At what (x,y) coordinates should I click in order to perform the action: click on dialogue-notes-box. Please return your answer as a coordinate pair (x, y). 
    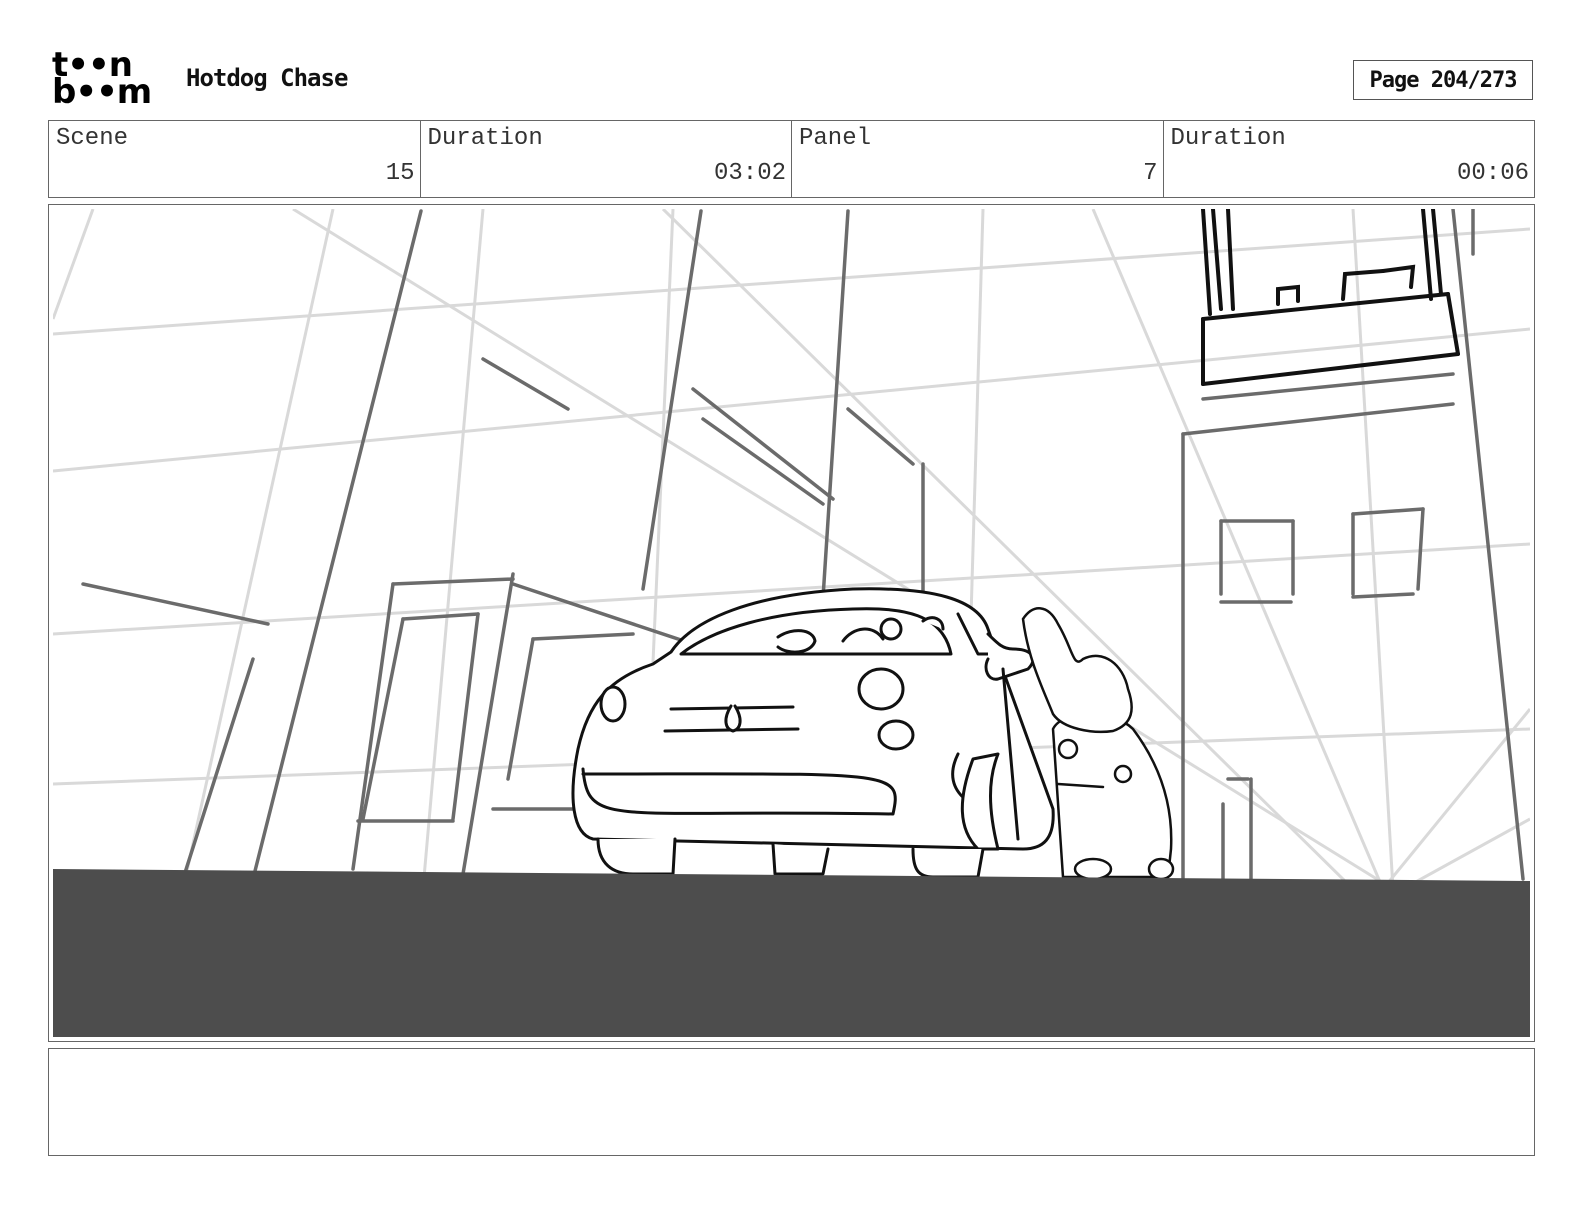
    Looking at the image, I should click on (791, 1102).